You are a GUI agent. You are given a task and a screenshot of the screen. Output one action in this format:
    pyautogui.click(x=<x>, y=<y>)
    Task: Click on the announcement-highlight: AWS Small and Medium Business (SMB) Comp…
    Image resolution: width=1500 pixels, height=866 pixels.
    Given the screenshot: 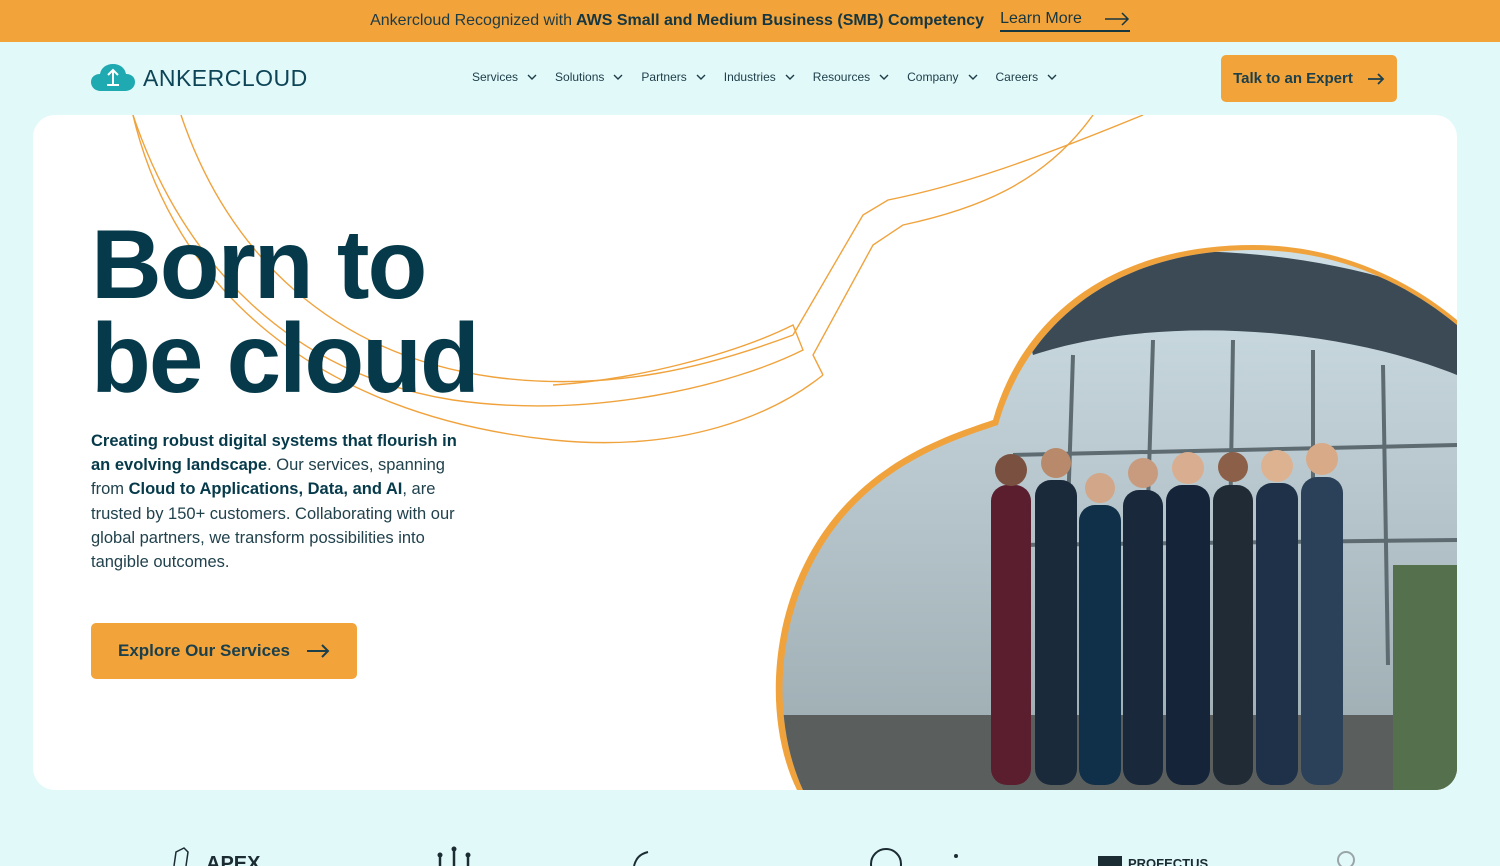 What is the action you would take?
    pyautogui.click(x=780, y=20)
    